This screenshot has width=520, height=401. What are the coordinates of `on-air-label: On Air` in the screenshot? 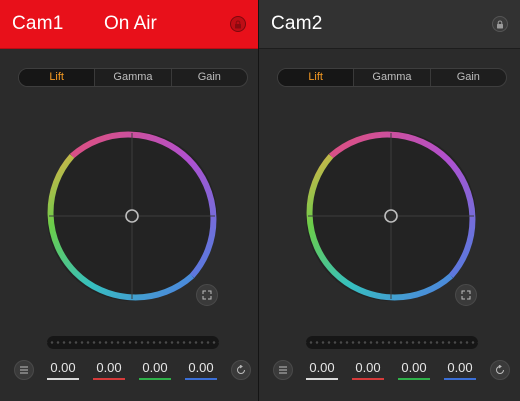 It's located at (130, 23).